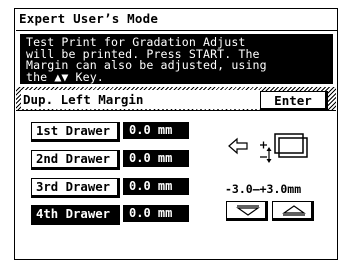 This screenshot has width=351, height=266. What do you see at coordinates (156, 213) in the screenshot?
I see `drawer-4-value: 0.0 mm` at bounding box center [156, 213].